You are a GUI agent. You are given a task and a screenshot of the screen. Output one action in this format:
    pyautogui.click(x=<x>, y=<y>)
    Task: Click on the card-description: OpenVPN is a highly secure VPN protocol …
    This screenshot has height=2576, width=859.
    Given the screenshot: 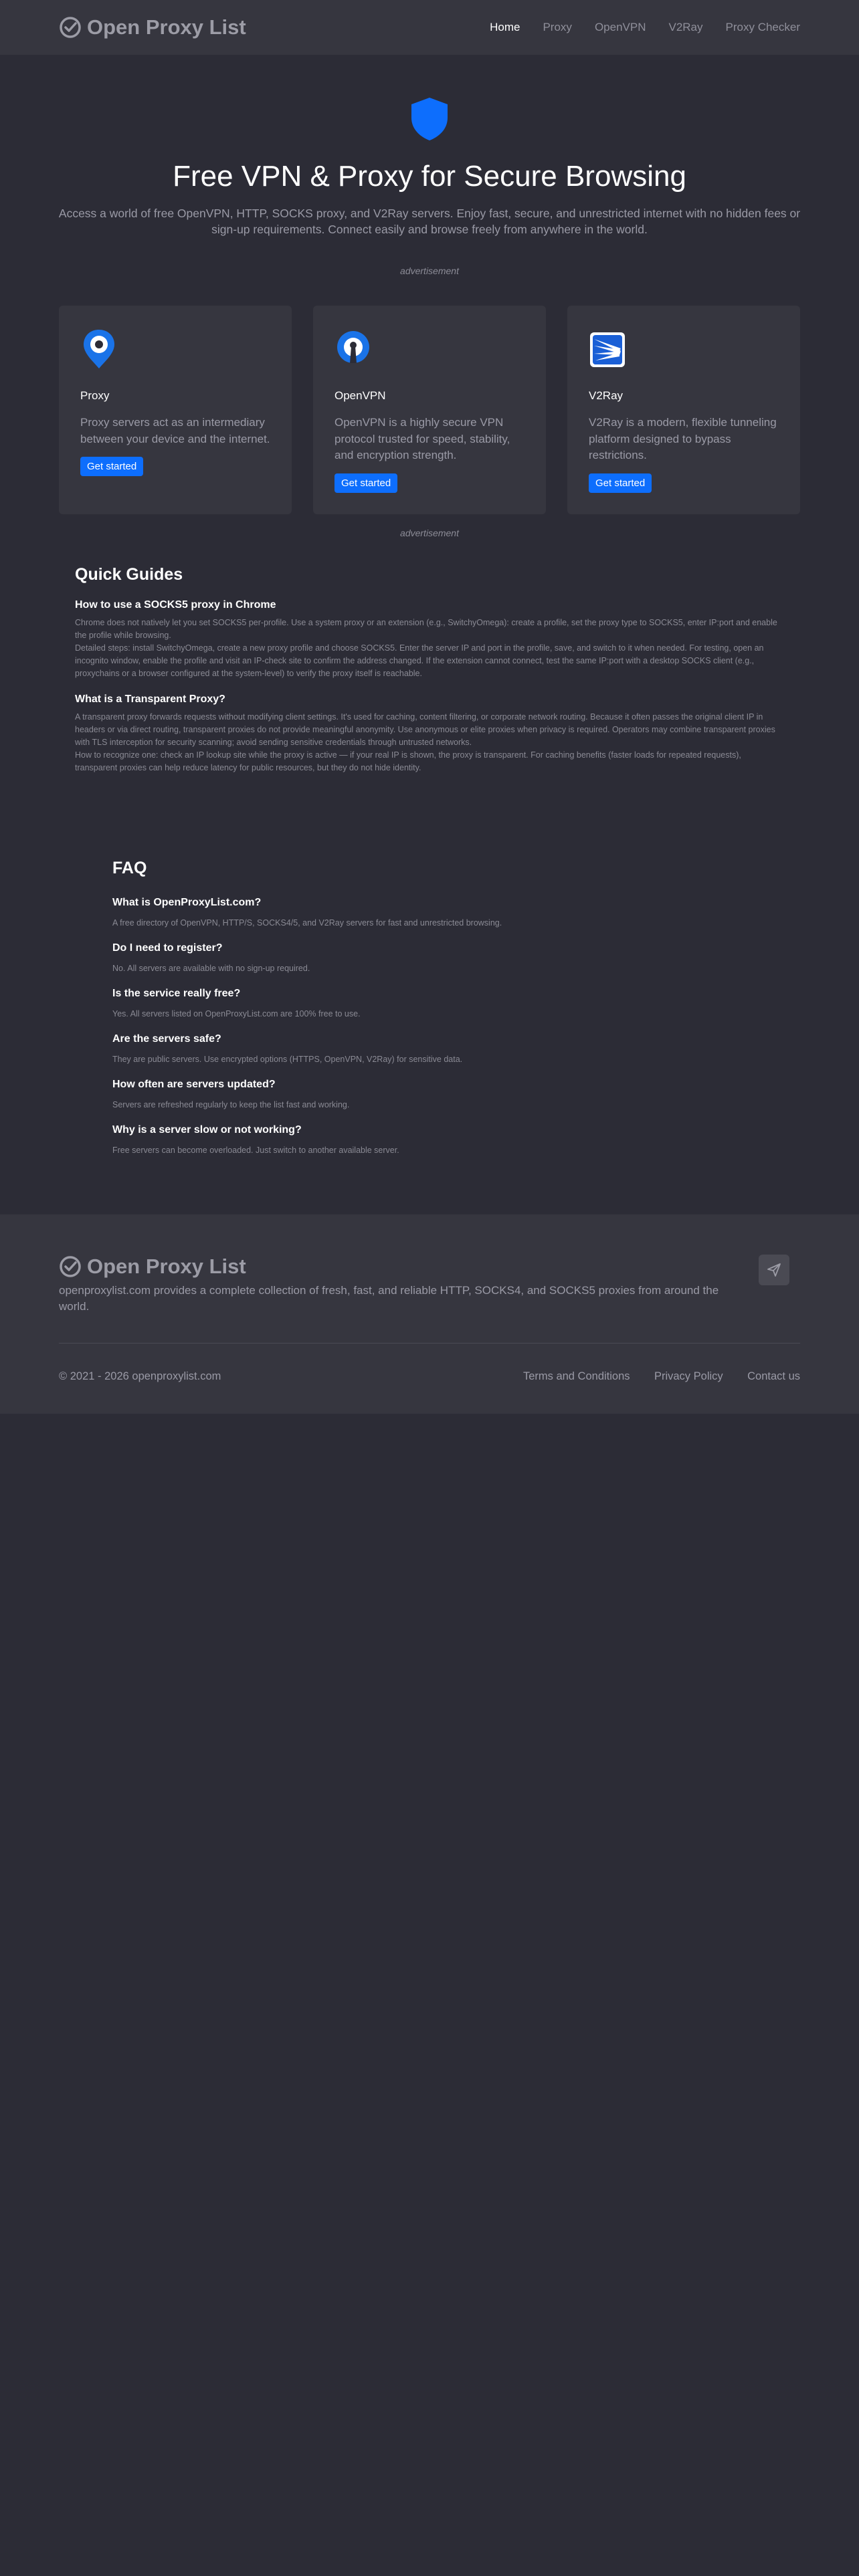 What is the action you would take?
    pyautogui.click(x=422, y=439)
    